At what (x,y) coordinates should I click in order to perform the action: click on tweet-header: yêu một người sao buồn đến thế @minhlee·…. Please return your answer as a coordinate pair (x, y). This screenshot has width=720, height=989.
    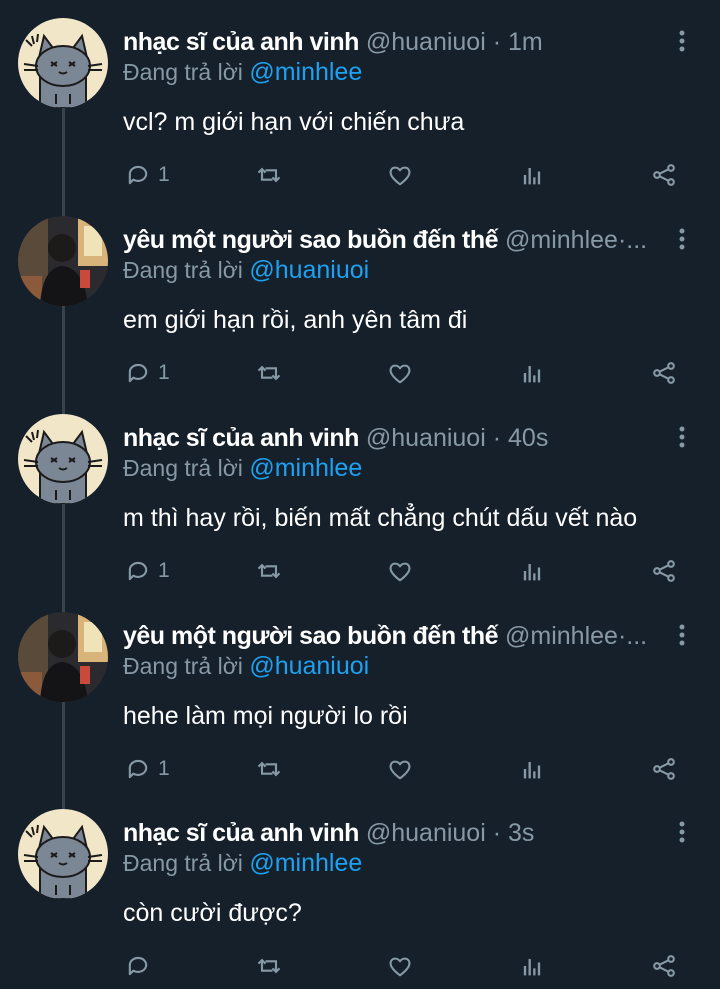
    Looking at the image, I should click on (395, 240).